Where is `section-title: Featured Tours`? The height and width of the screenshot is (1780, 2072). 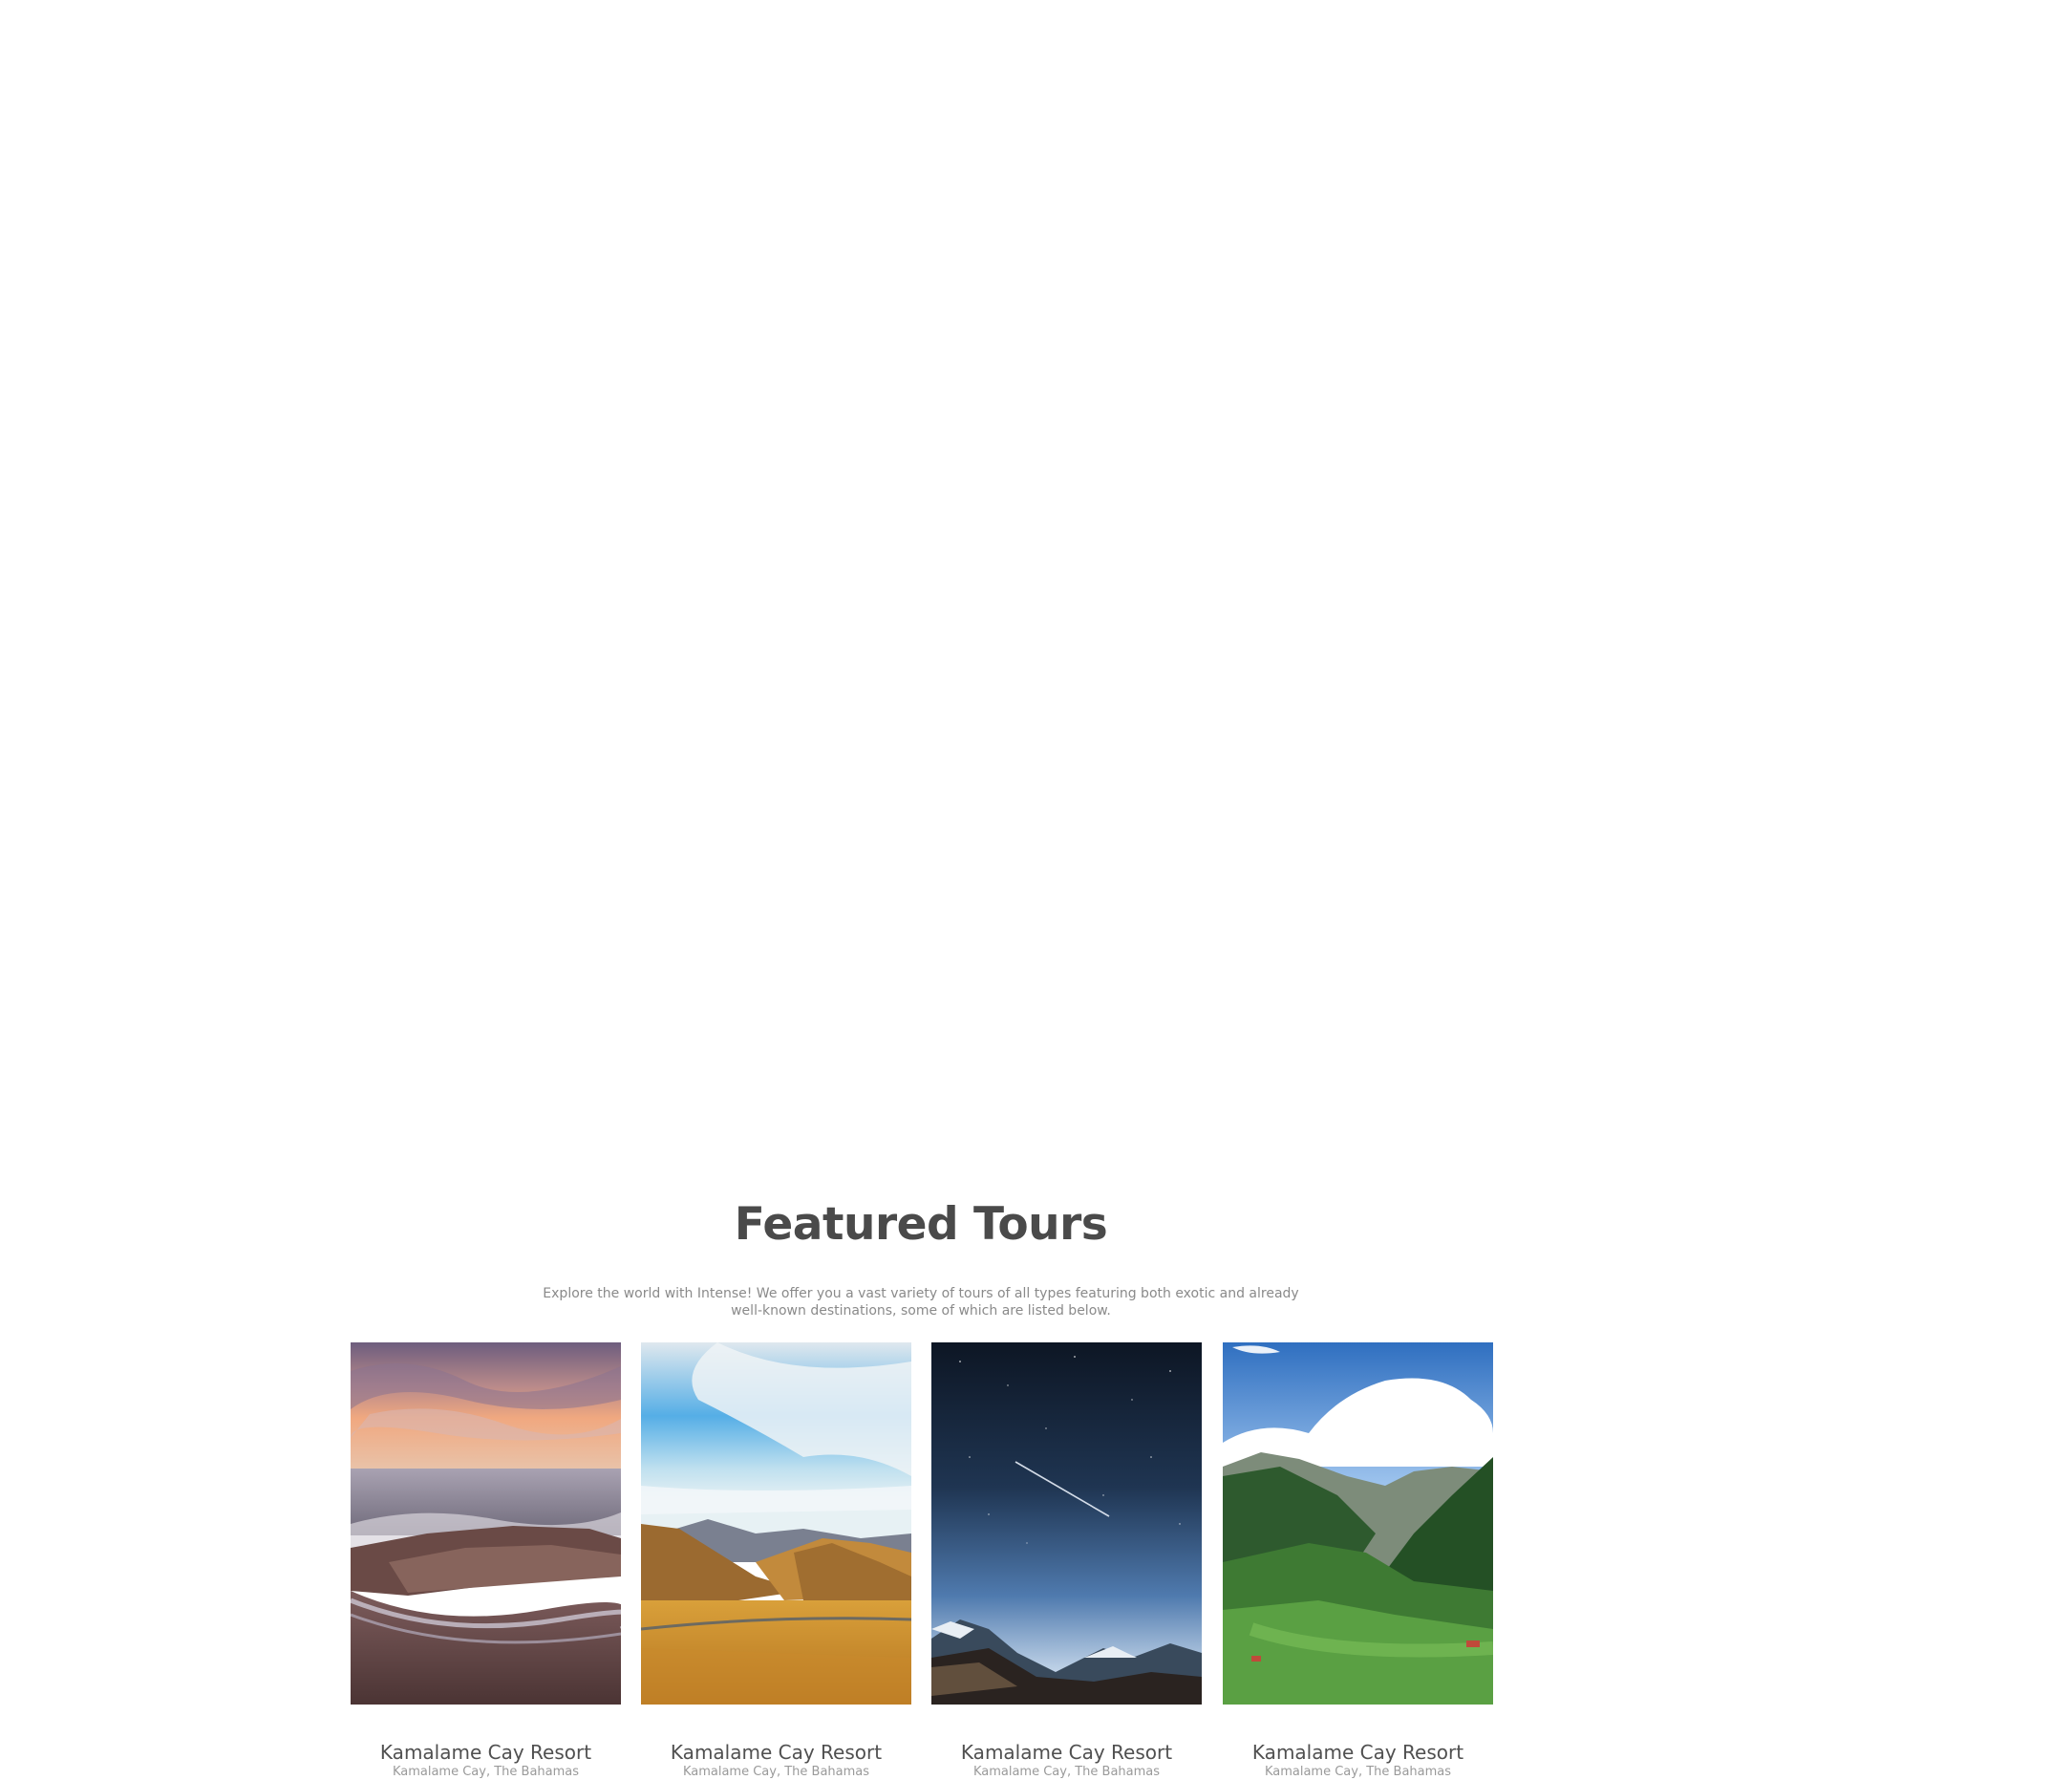 section-title: Featured Tours is located at coordinates (921, 1224).